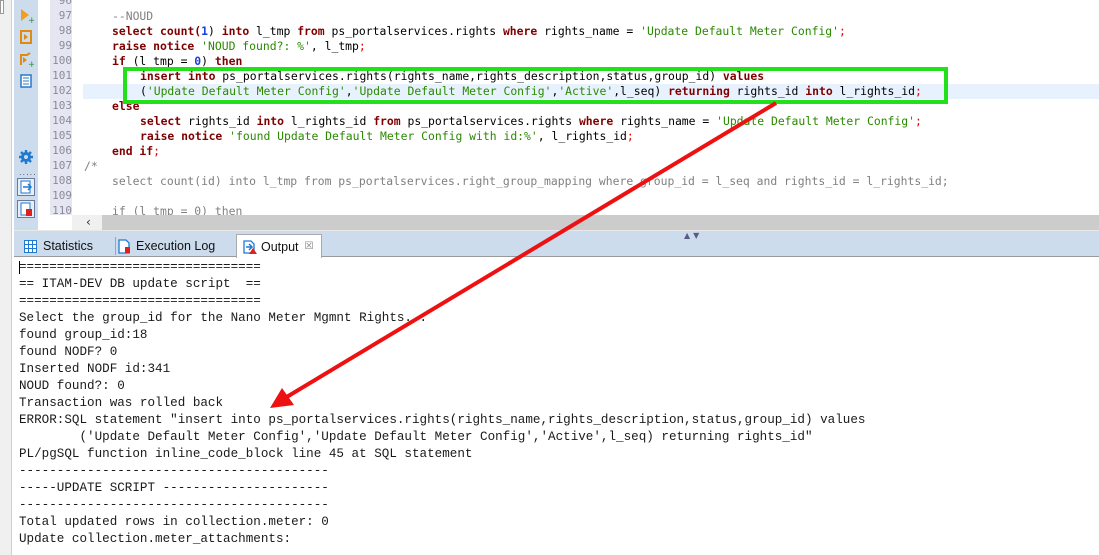  Describe the element at coordinates (311, 31) in the screenshot. I see `token: from` at that location.